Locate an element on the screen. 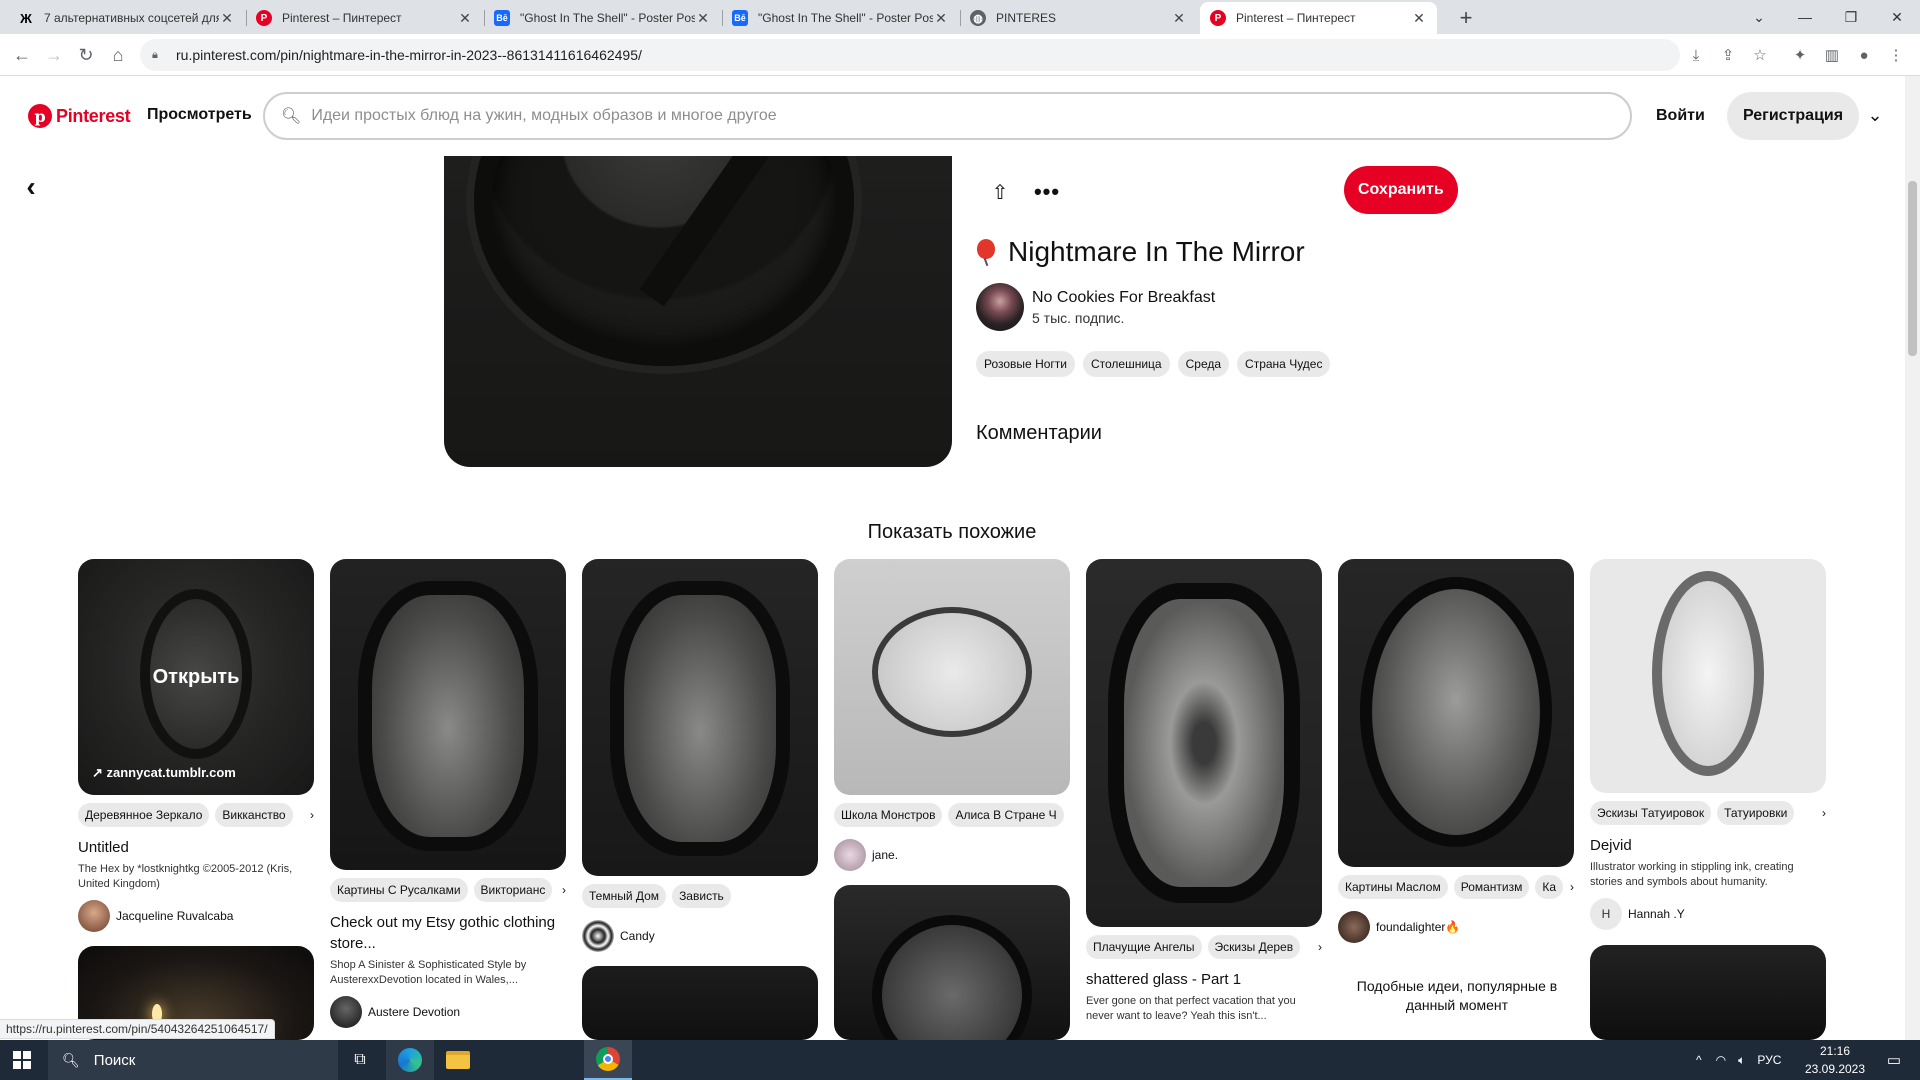 The height and width of the screenshot is (1080, 1920). pin-thumbnail: Открыть ↗ zannycat.tumblr.com is located at coordinates (196, 677).